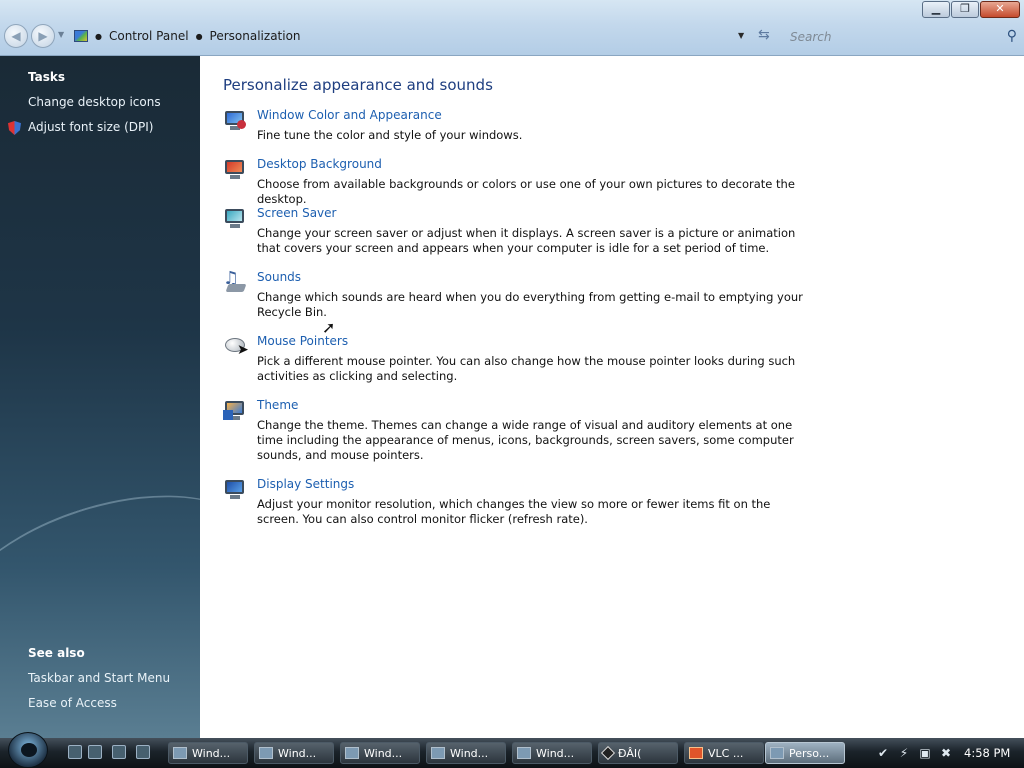 The width and height of the screenshot is (1024, 768). Describe the element at coordinates (236, 346) in the screenshot. I see `mouse-pointers-icon: ➤` at that location.